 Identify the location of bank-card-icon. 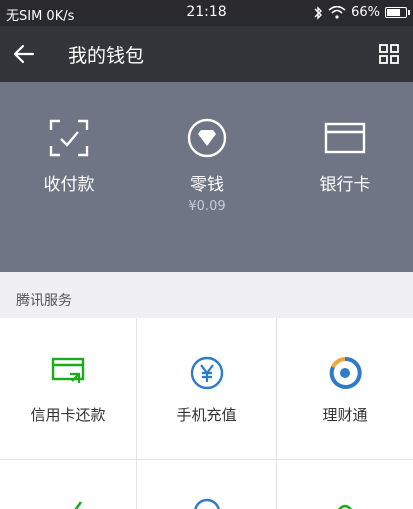
(345, 138).